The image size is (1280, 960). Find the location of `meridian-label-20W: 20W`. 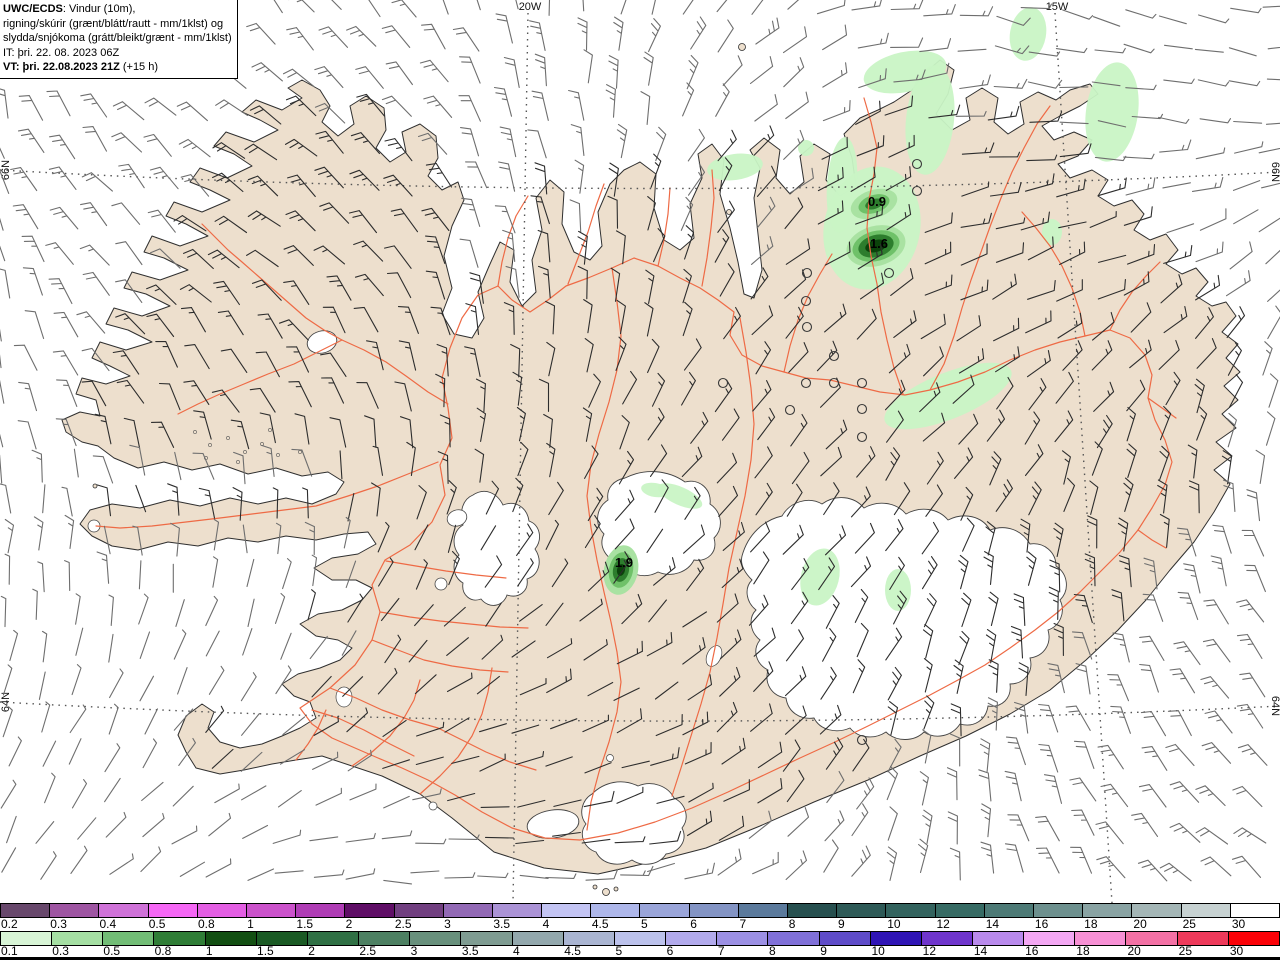

meridian-label-20W: 20W is located at coordinates (530, 7).